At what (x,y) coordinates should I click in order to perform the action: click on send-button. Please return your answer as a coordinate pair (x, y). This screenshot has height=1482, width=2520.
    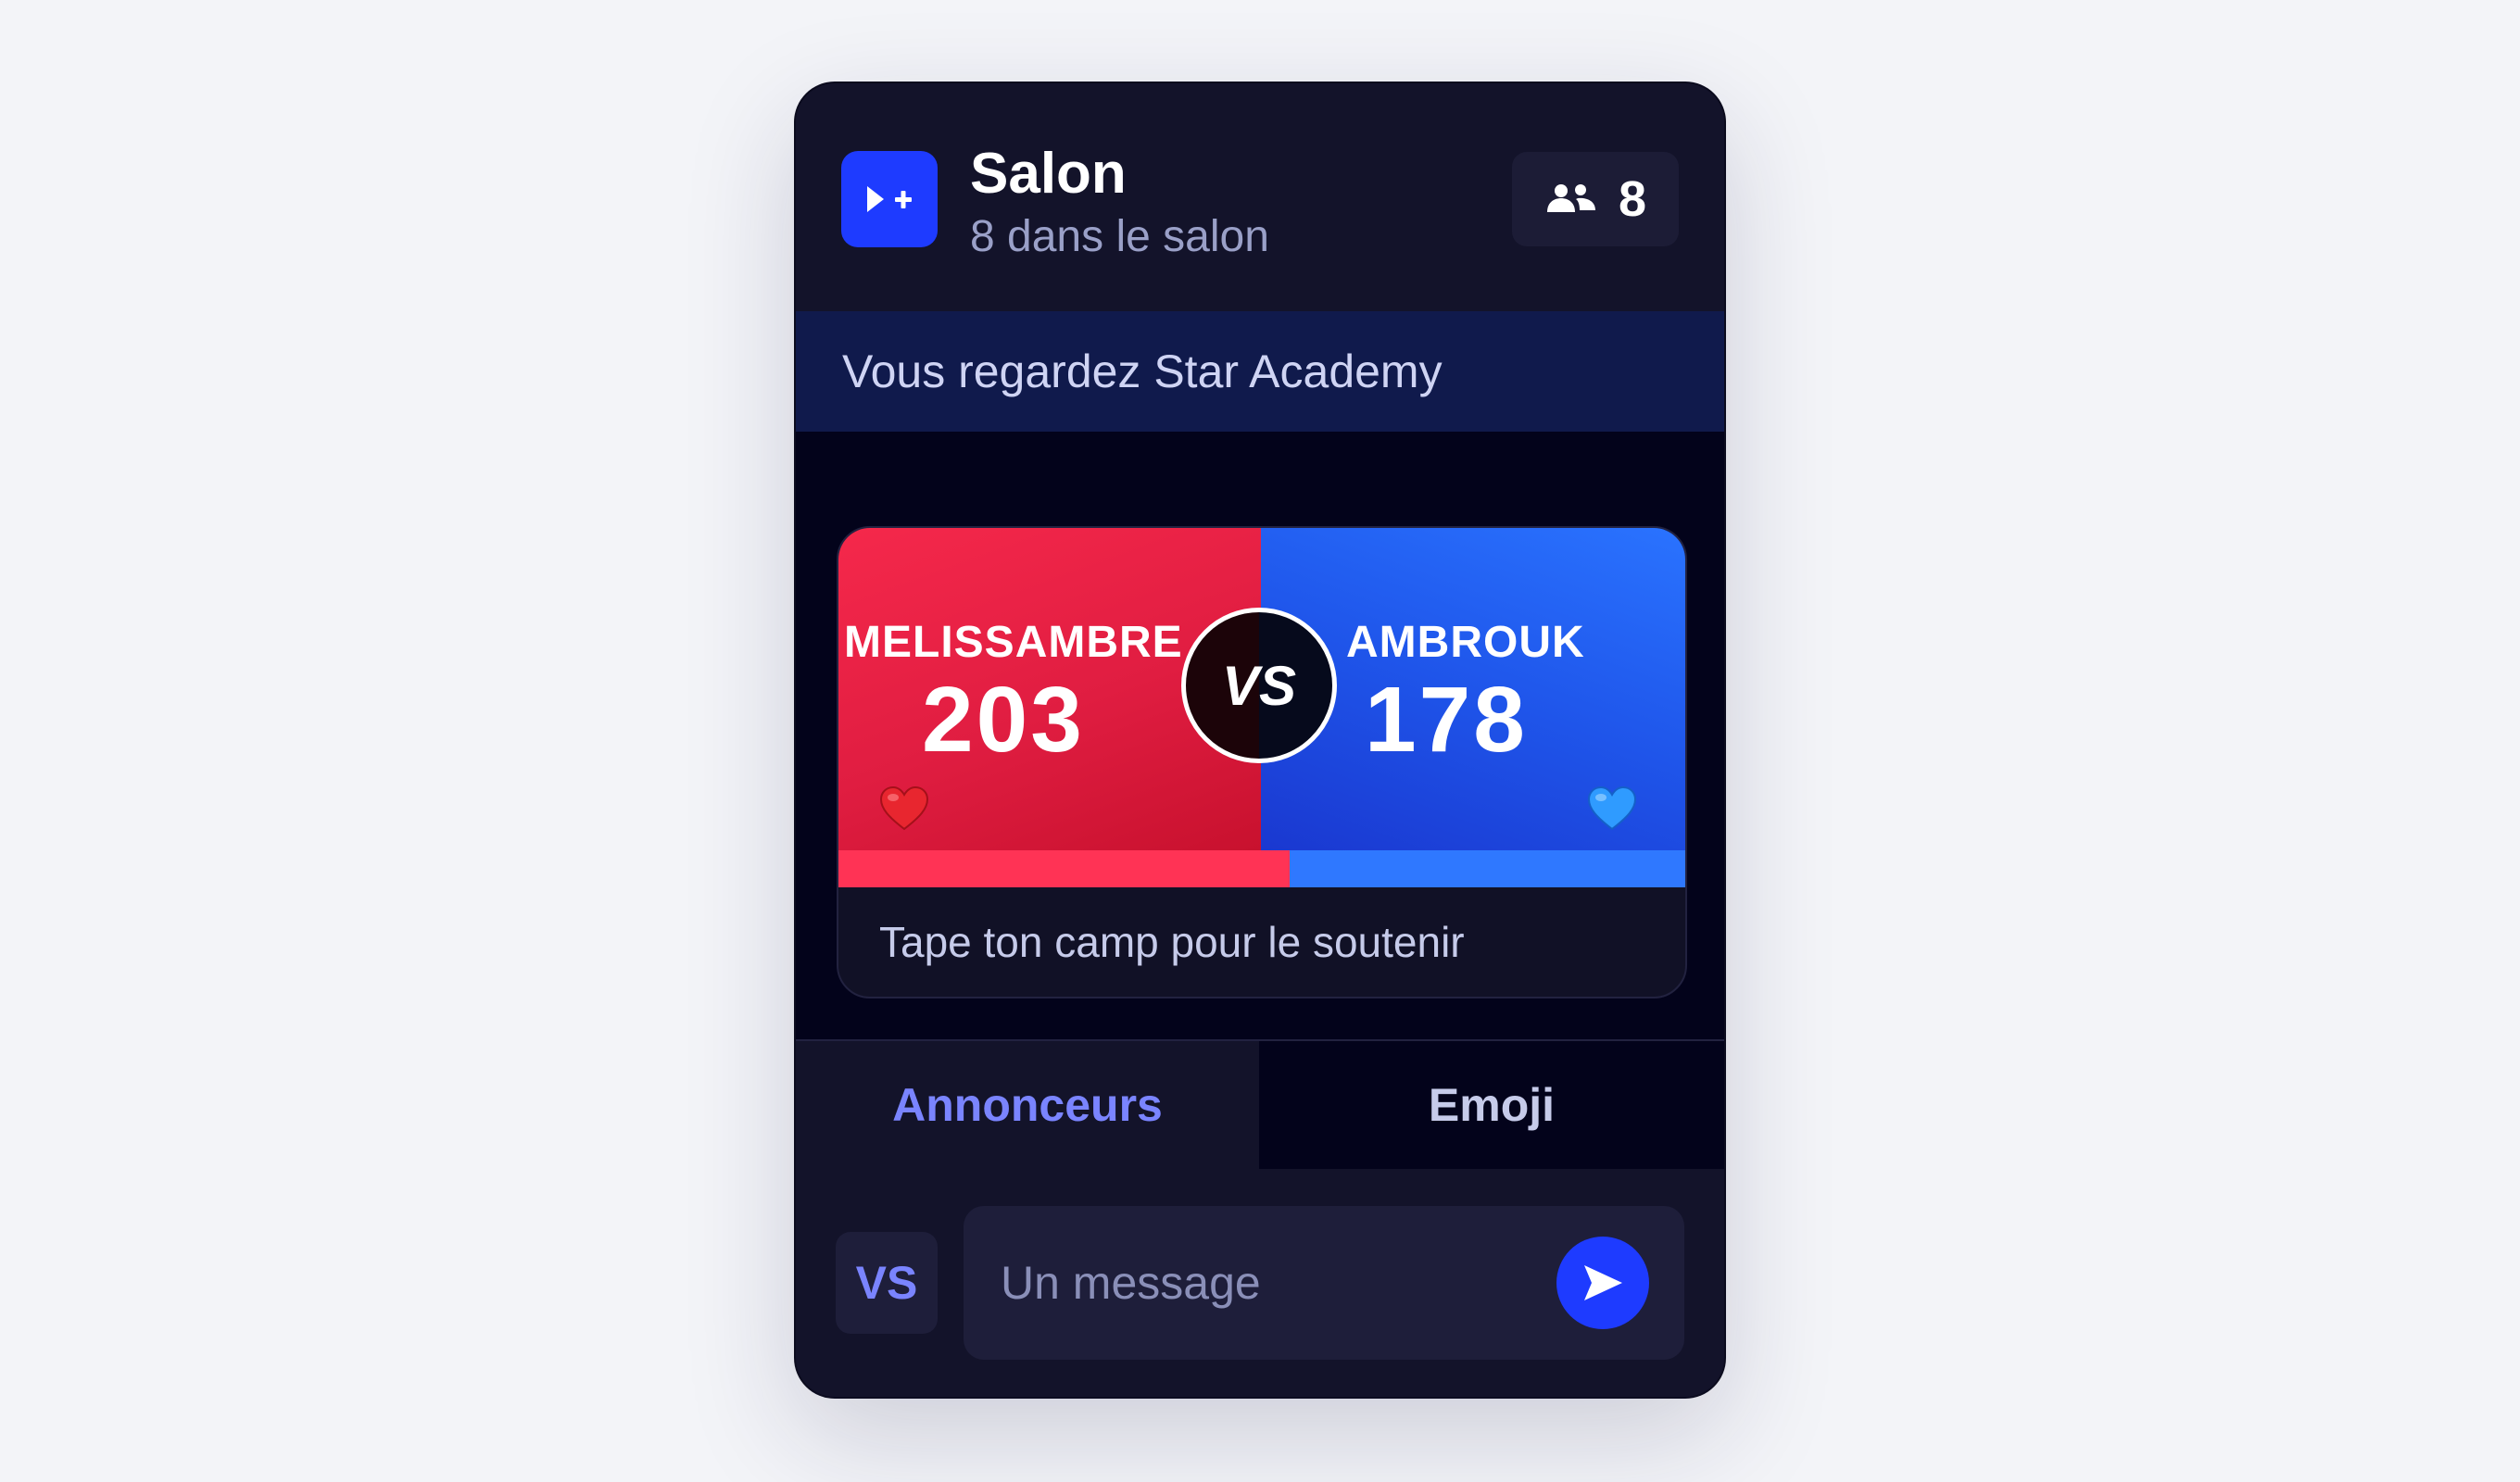
    Looking at the image, I should click on (1602, 1283).